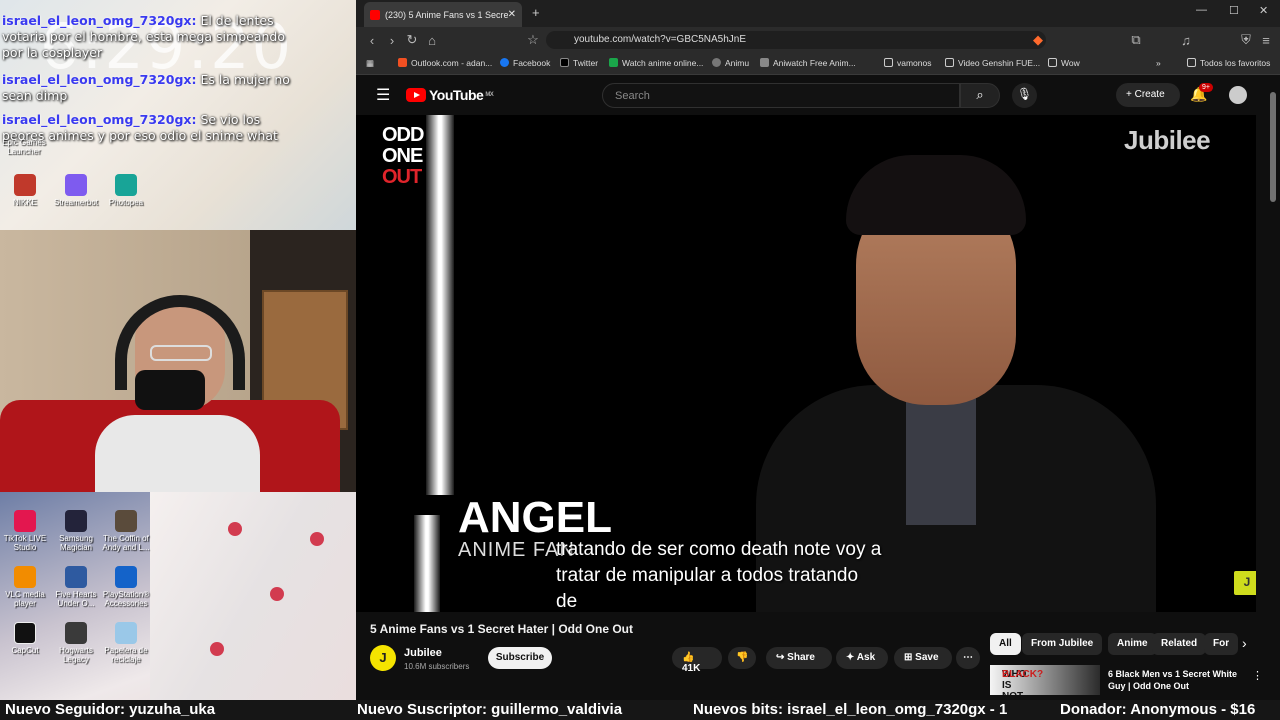  I want to click on desktop-icon-recycle-bin: Papelera de reciclaje, so click(126, 643).